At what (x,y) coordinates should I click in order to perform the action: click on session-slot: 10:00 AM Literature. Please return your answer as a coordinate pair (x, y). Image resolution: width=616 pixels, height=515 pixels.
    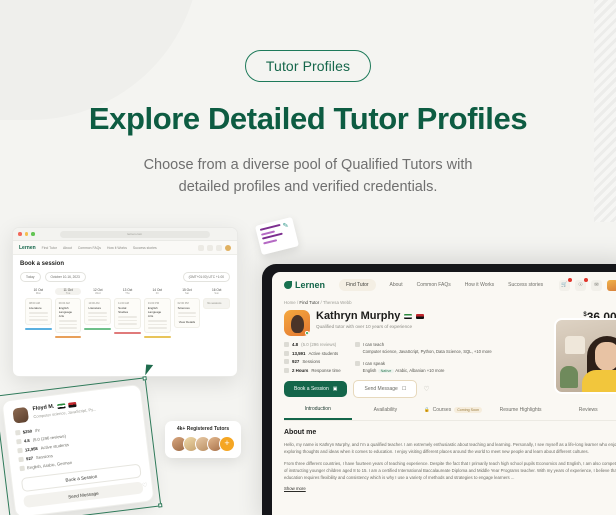
    Looking at the image, I should click on (98, 311).